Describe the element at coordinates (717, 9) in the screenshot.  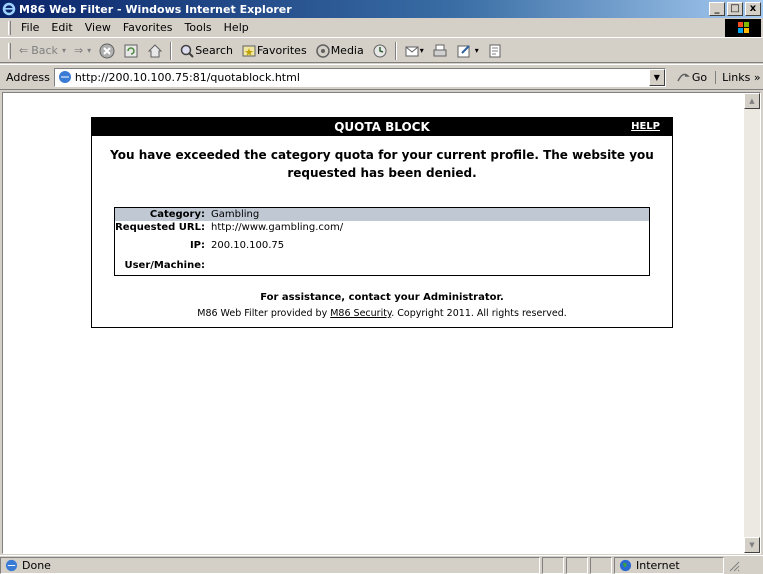
I see `minimize-button: _` at that location.